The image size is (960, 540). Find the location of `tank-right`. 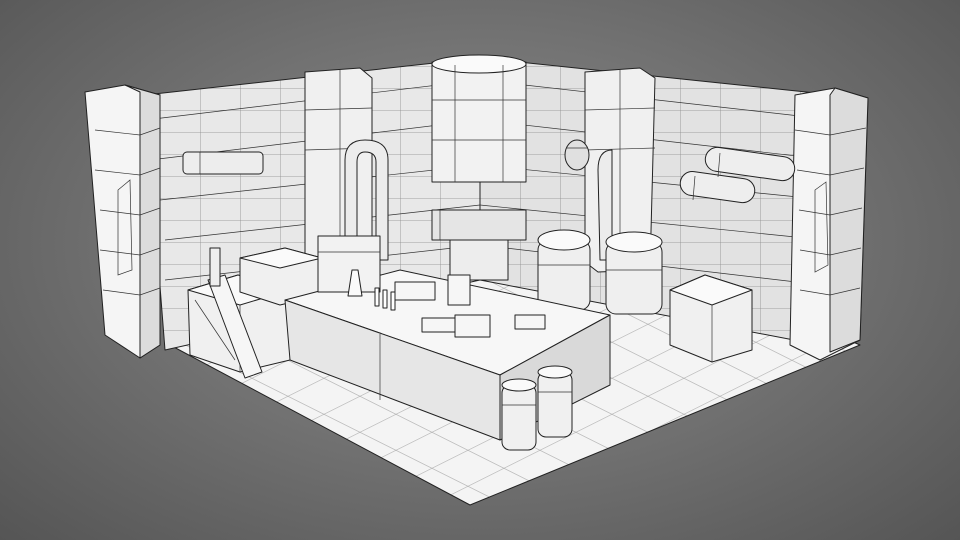

tank-right is located at coordinates (634, 273).